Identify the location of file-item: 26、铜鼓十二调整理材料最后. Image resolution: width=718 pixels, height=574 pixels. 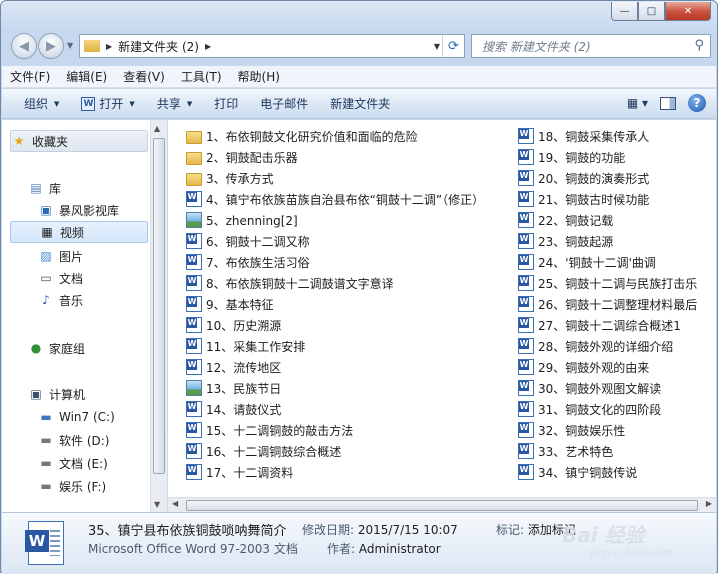
(616, 304).